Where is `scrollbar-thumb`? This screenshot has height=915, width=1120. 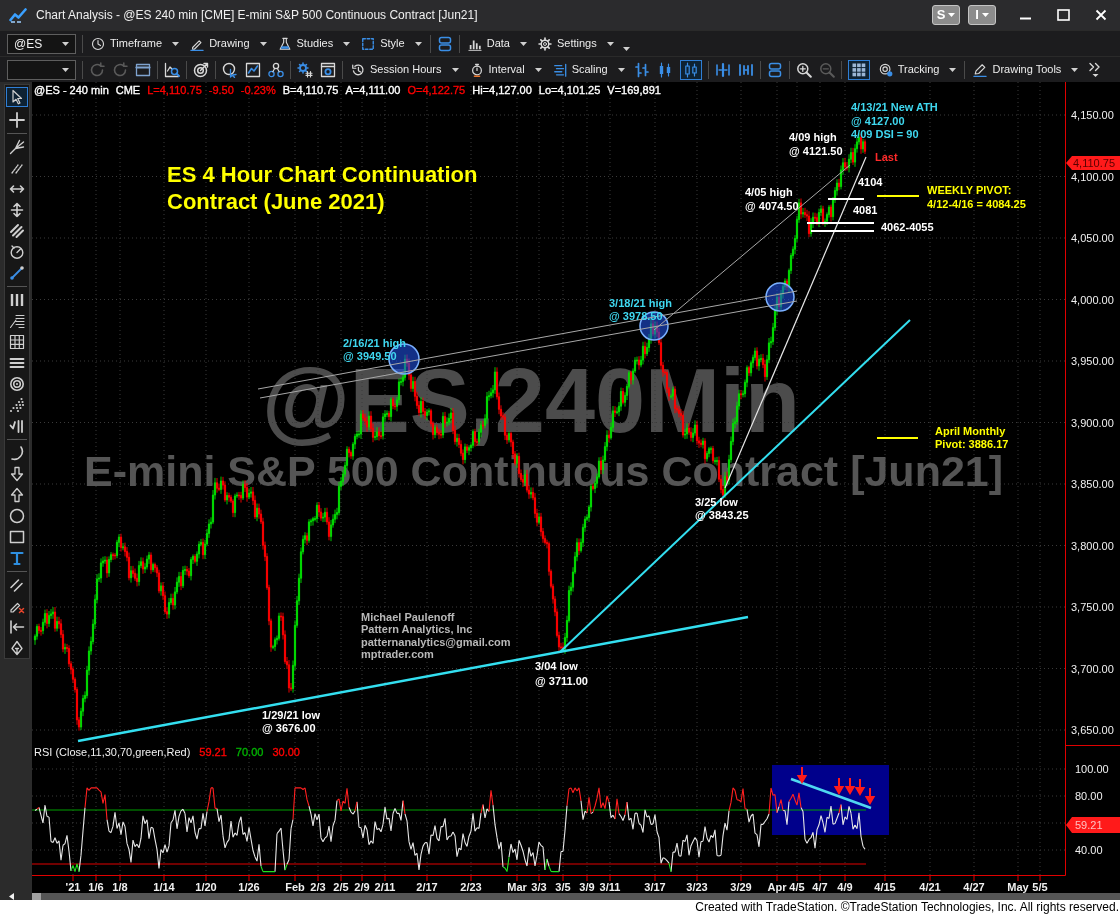
scrollbar-thumb is located at coordinates (36, 896).